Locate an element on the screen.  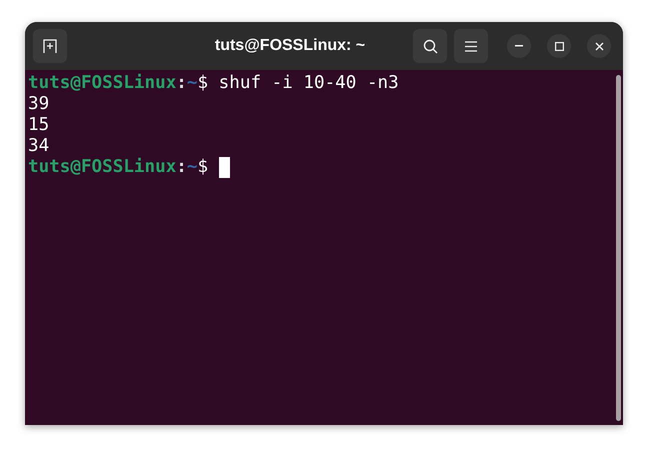
close-button is located at coordinates (599, 46).